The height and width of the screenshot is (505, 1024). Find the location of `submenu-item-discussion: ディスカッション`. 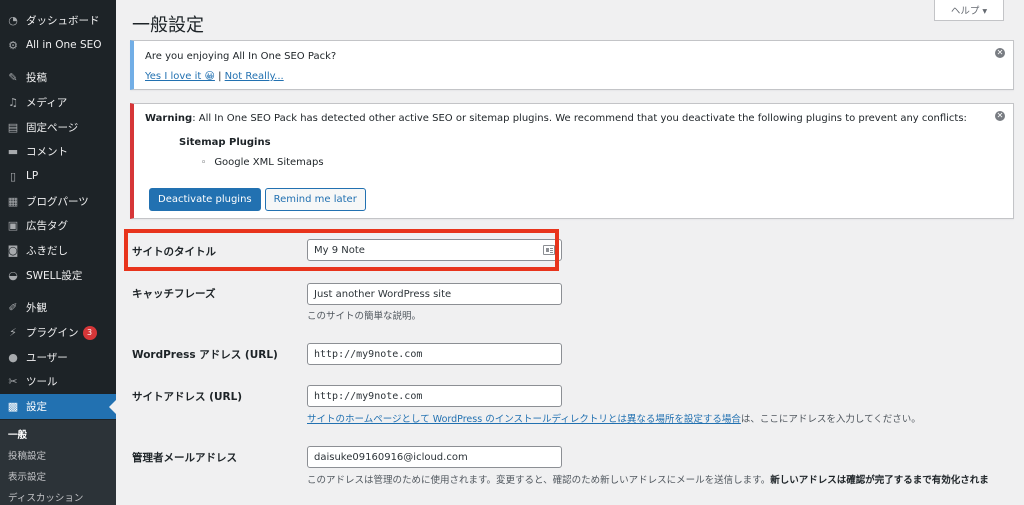

submenu-item-discussion: ディスカッション is located at coordinates (58, 496).